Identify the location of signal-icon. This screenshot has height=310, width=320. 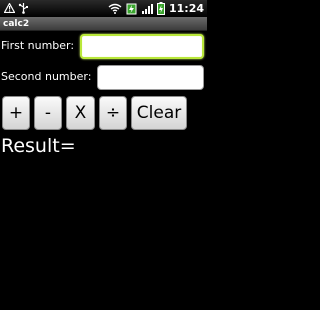
(147, 8).